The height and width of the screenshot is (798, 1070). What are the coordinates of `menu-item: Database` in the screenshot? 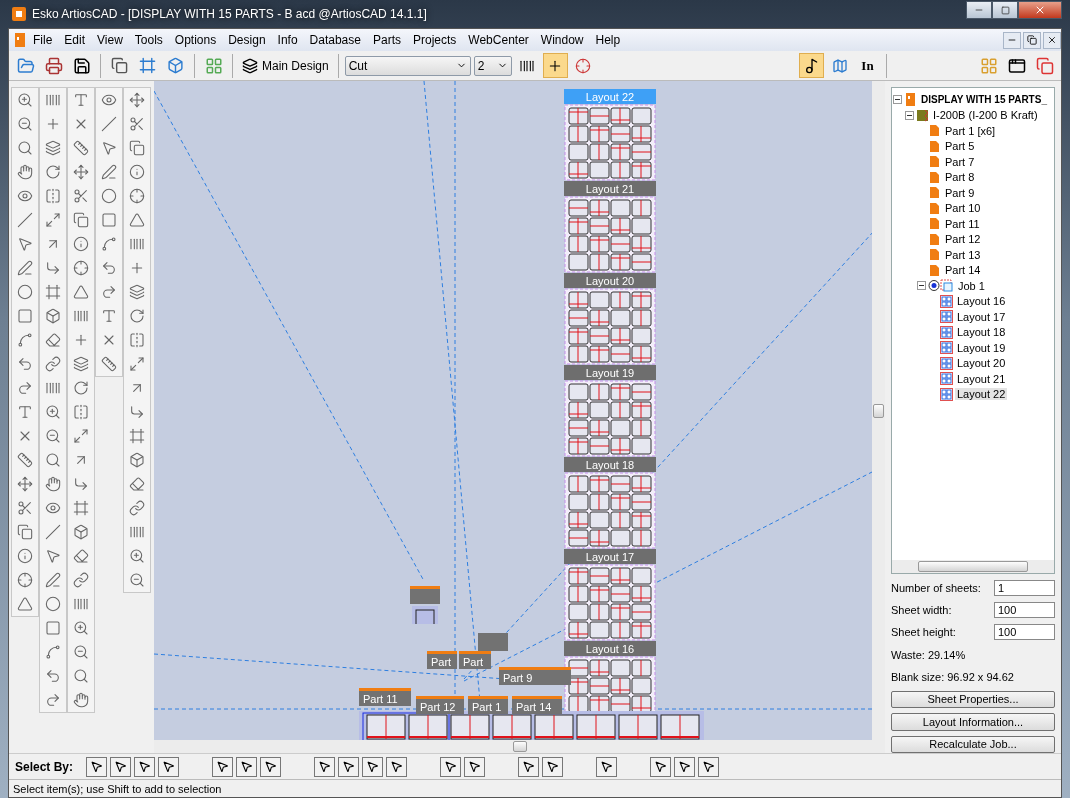 It's located at (335, 40).